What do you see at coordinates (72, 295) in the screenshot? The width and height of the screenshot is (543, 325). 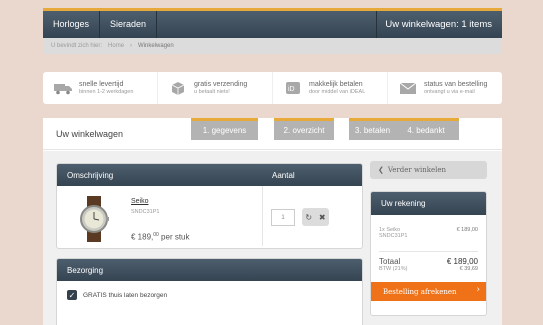 I see `checkbox-checked-icon: ✓` at bounding box center [72, 295].